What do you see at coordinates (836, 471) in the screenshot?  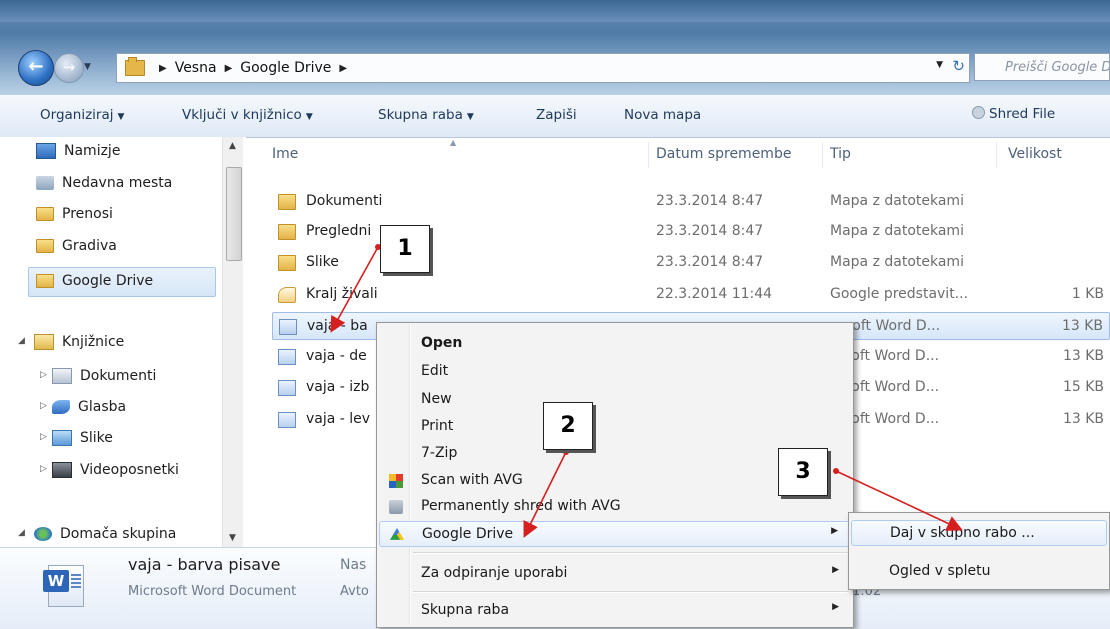 I see `arrow-anchor-dot` at bounding box center [836, 471].